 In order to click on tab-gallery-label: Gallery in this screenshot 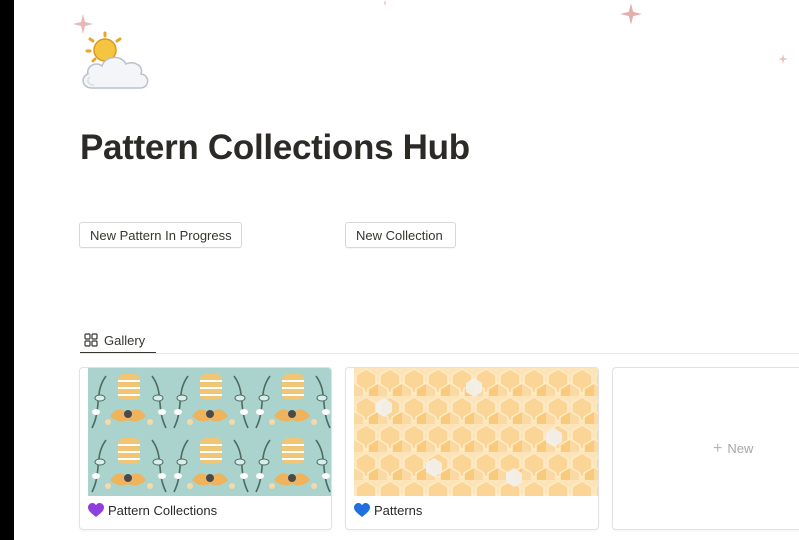, I will do `click(125, 340)`.